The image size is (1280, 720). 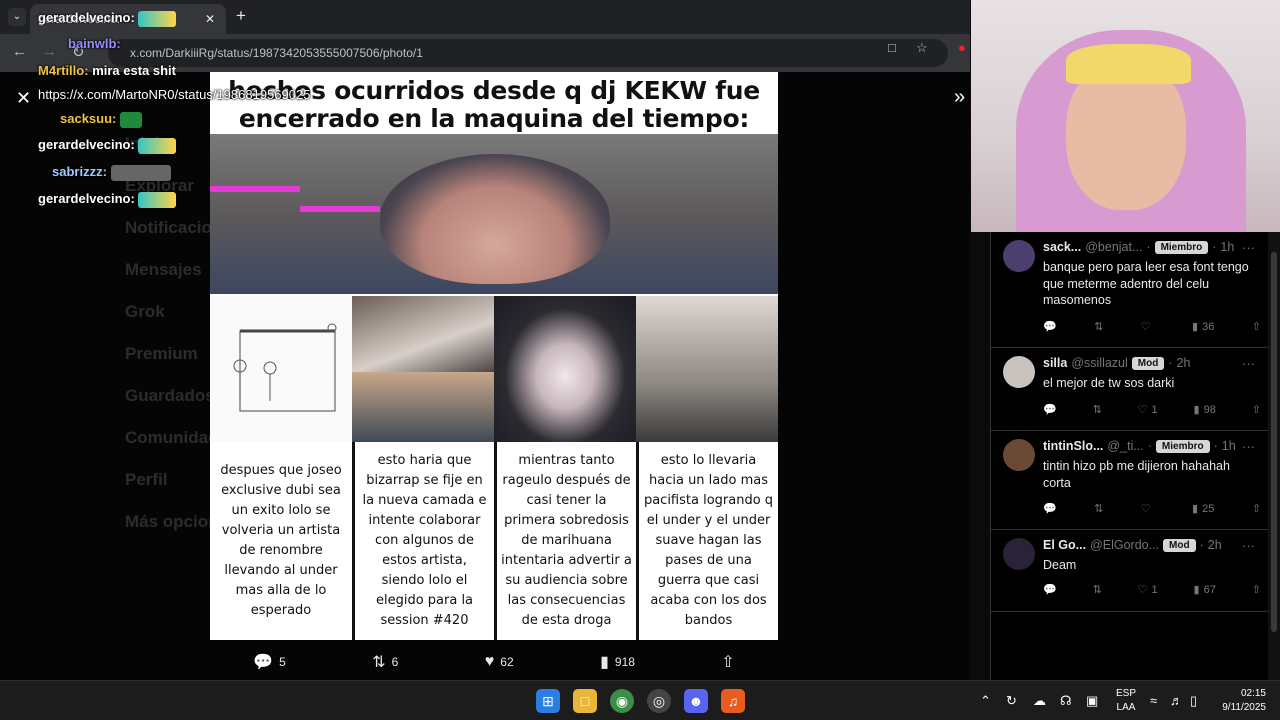 I want to click on extension-icon: ●, so click(x=962, y=47).